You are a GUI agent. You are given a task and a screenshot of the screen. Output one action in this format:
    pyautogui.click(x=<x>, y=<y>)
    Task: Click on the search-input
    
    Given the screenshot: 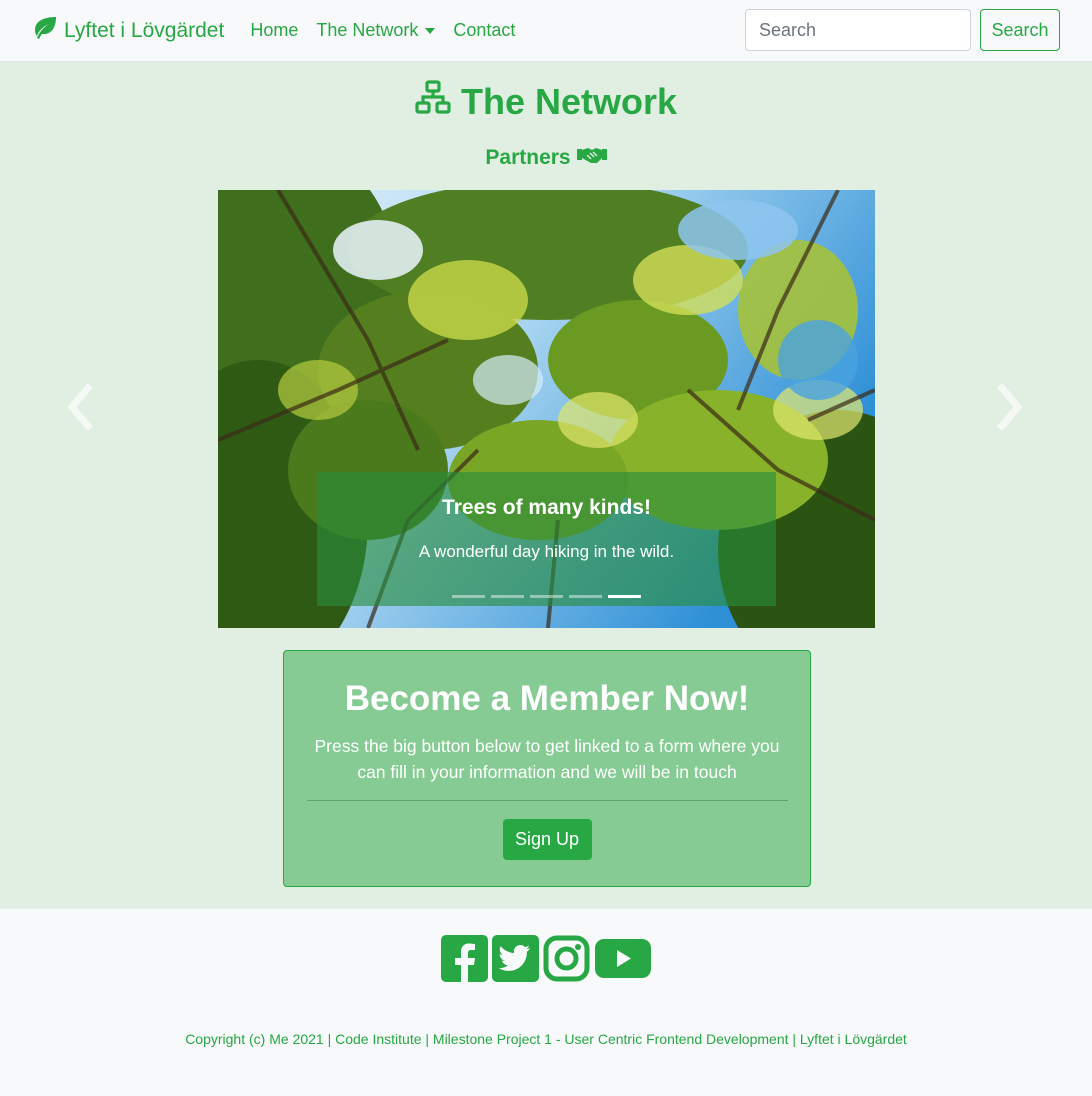 What is the action you would take?
    pyautogui.click(x=858, y=30)
    